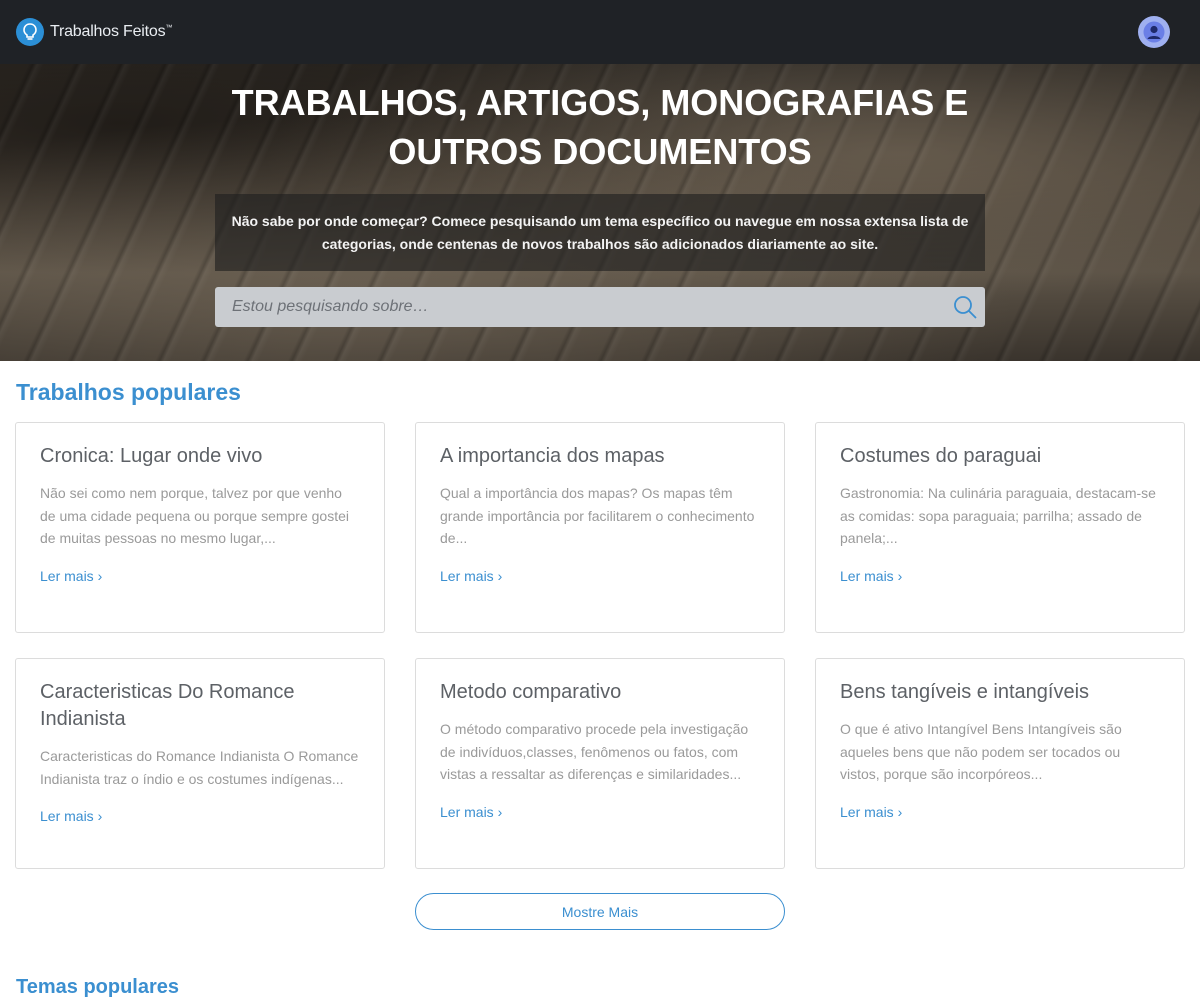  I want to click on card-title: Caracteristicas Do Romance Indianista, so click(200, 706).